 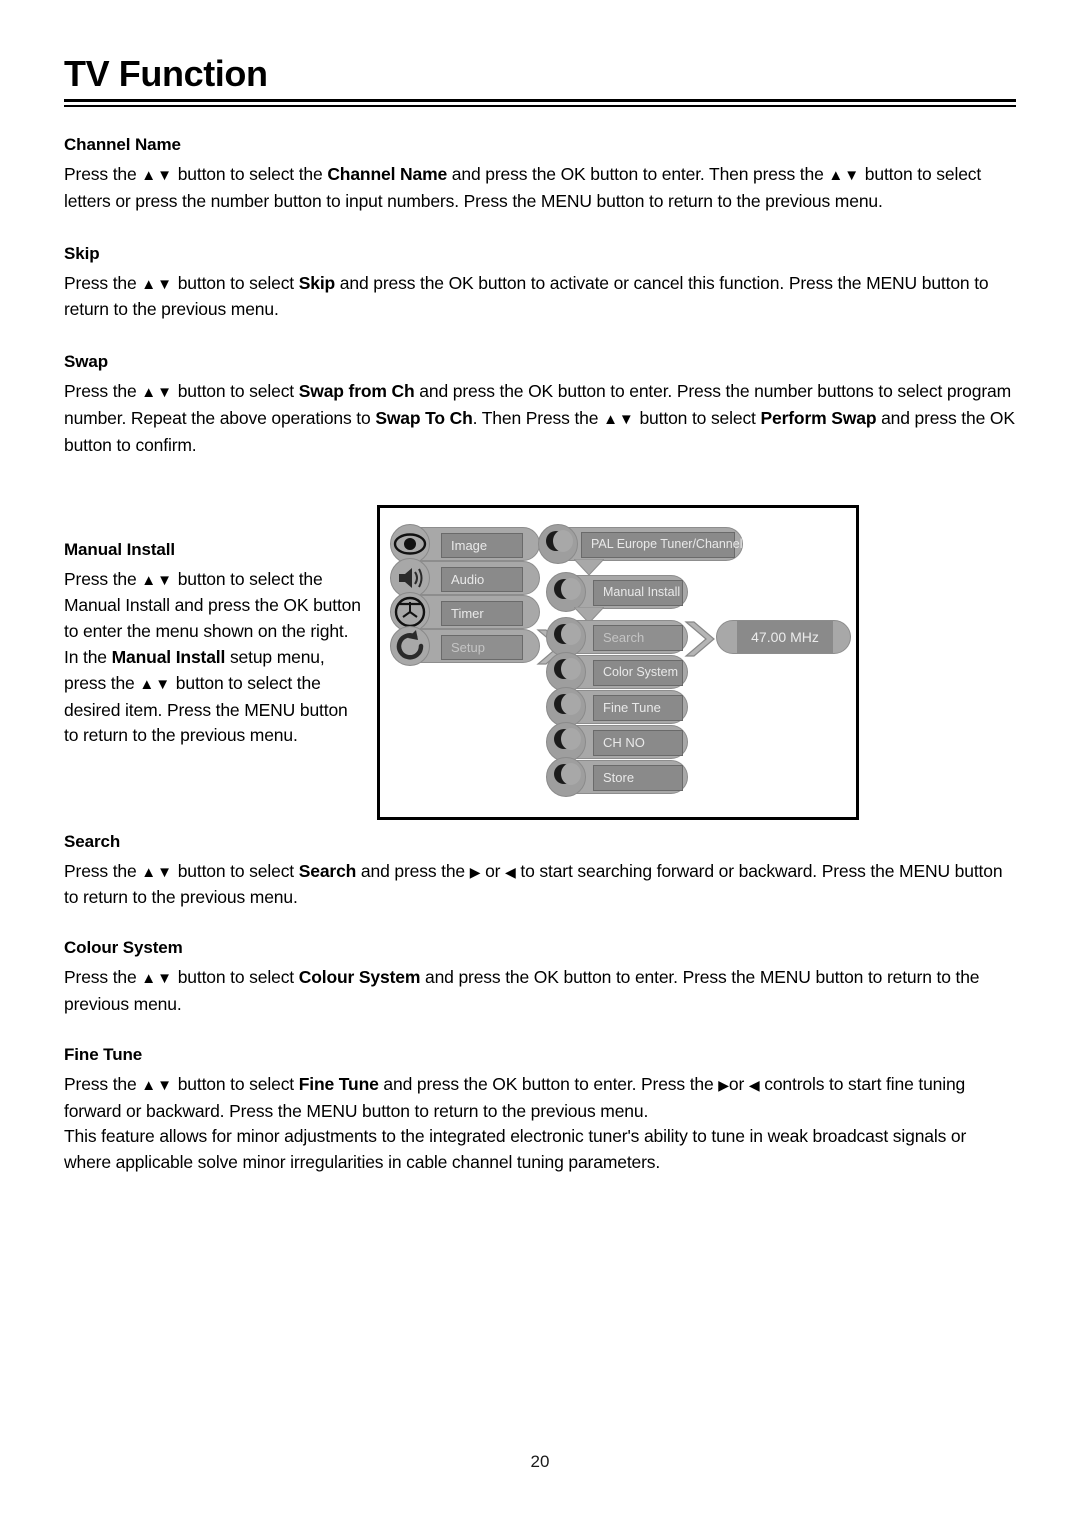 I want to click on menu-item-label: PAL Europe Tuner/Channel, so click(x=662, y=544).